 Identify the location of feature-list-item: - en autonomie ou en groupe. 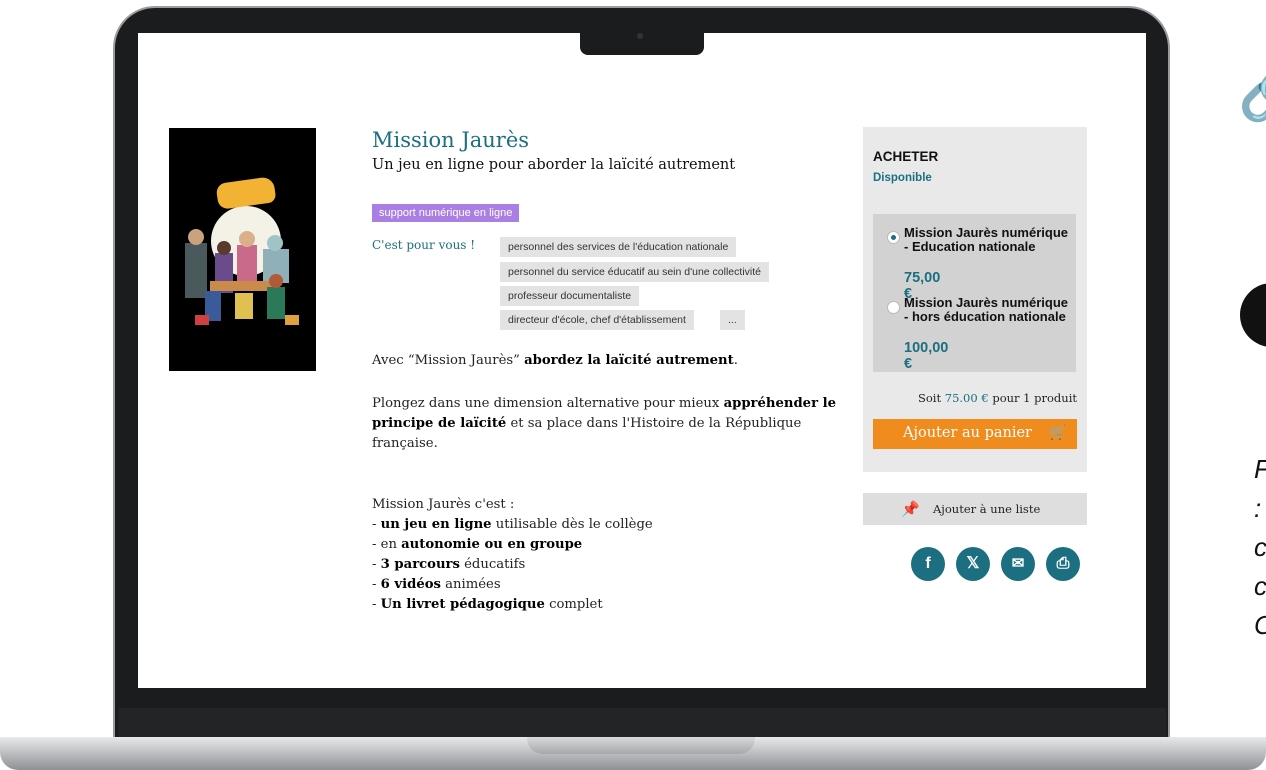
(477, 545).